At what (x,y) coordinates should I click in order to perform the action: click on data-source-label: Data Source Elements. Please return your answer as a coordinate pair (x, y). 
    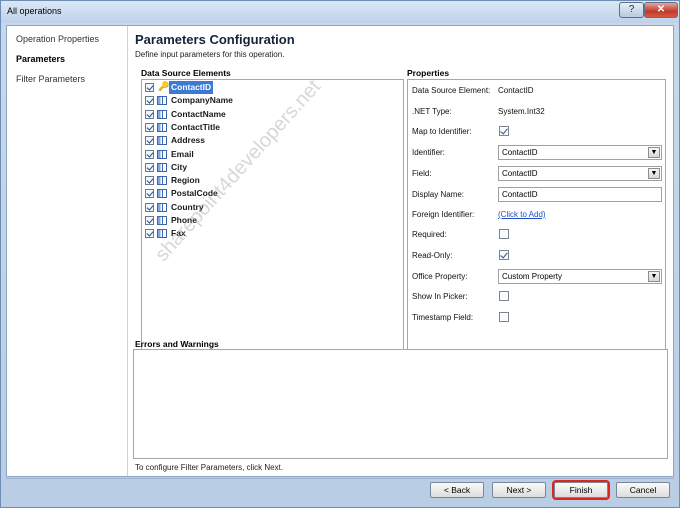
    Looking at the image, I should click on (186, 73).